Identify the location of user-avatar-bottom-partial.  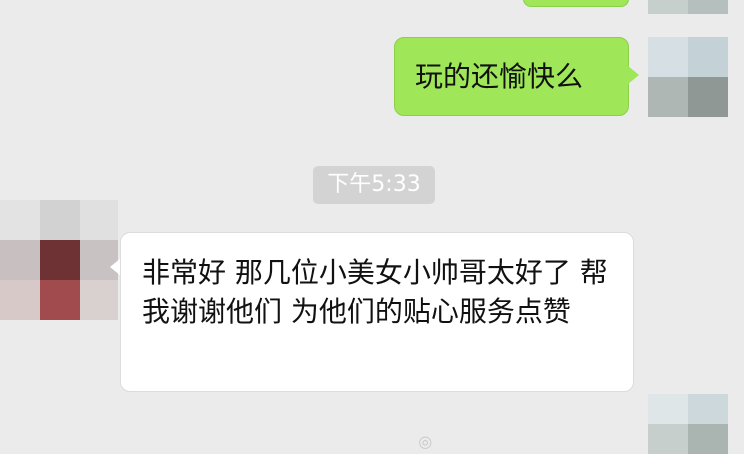
(688, 424).